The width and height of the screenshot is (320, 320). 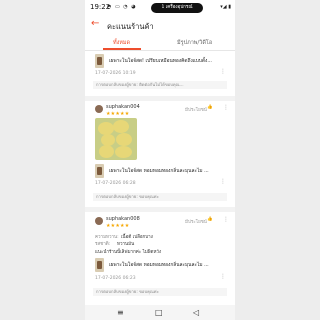 I want to click on back-arrow-icon: ←, so click(x=95, y=23).